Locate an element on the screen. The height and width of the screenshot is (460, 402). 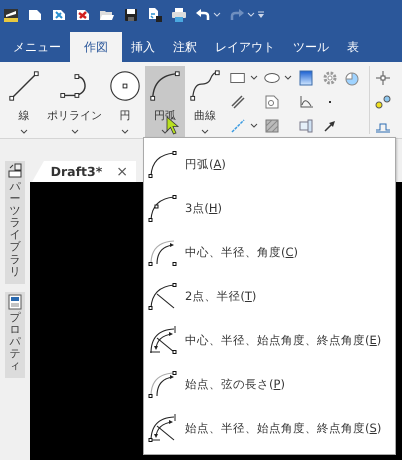
close-tab-button: × is located at coordinates (122, 172).